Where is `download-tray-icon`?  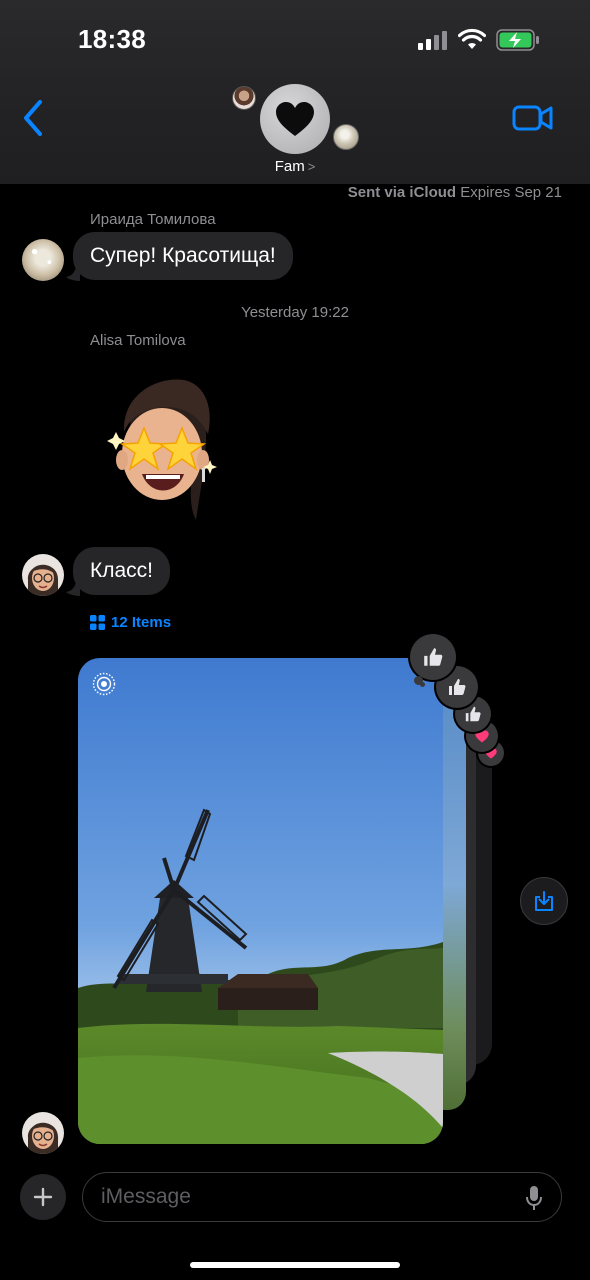 download-tray-icon is located at coordinates (544, 901).